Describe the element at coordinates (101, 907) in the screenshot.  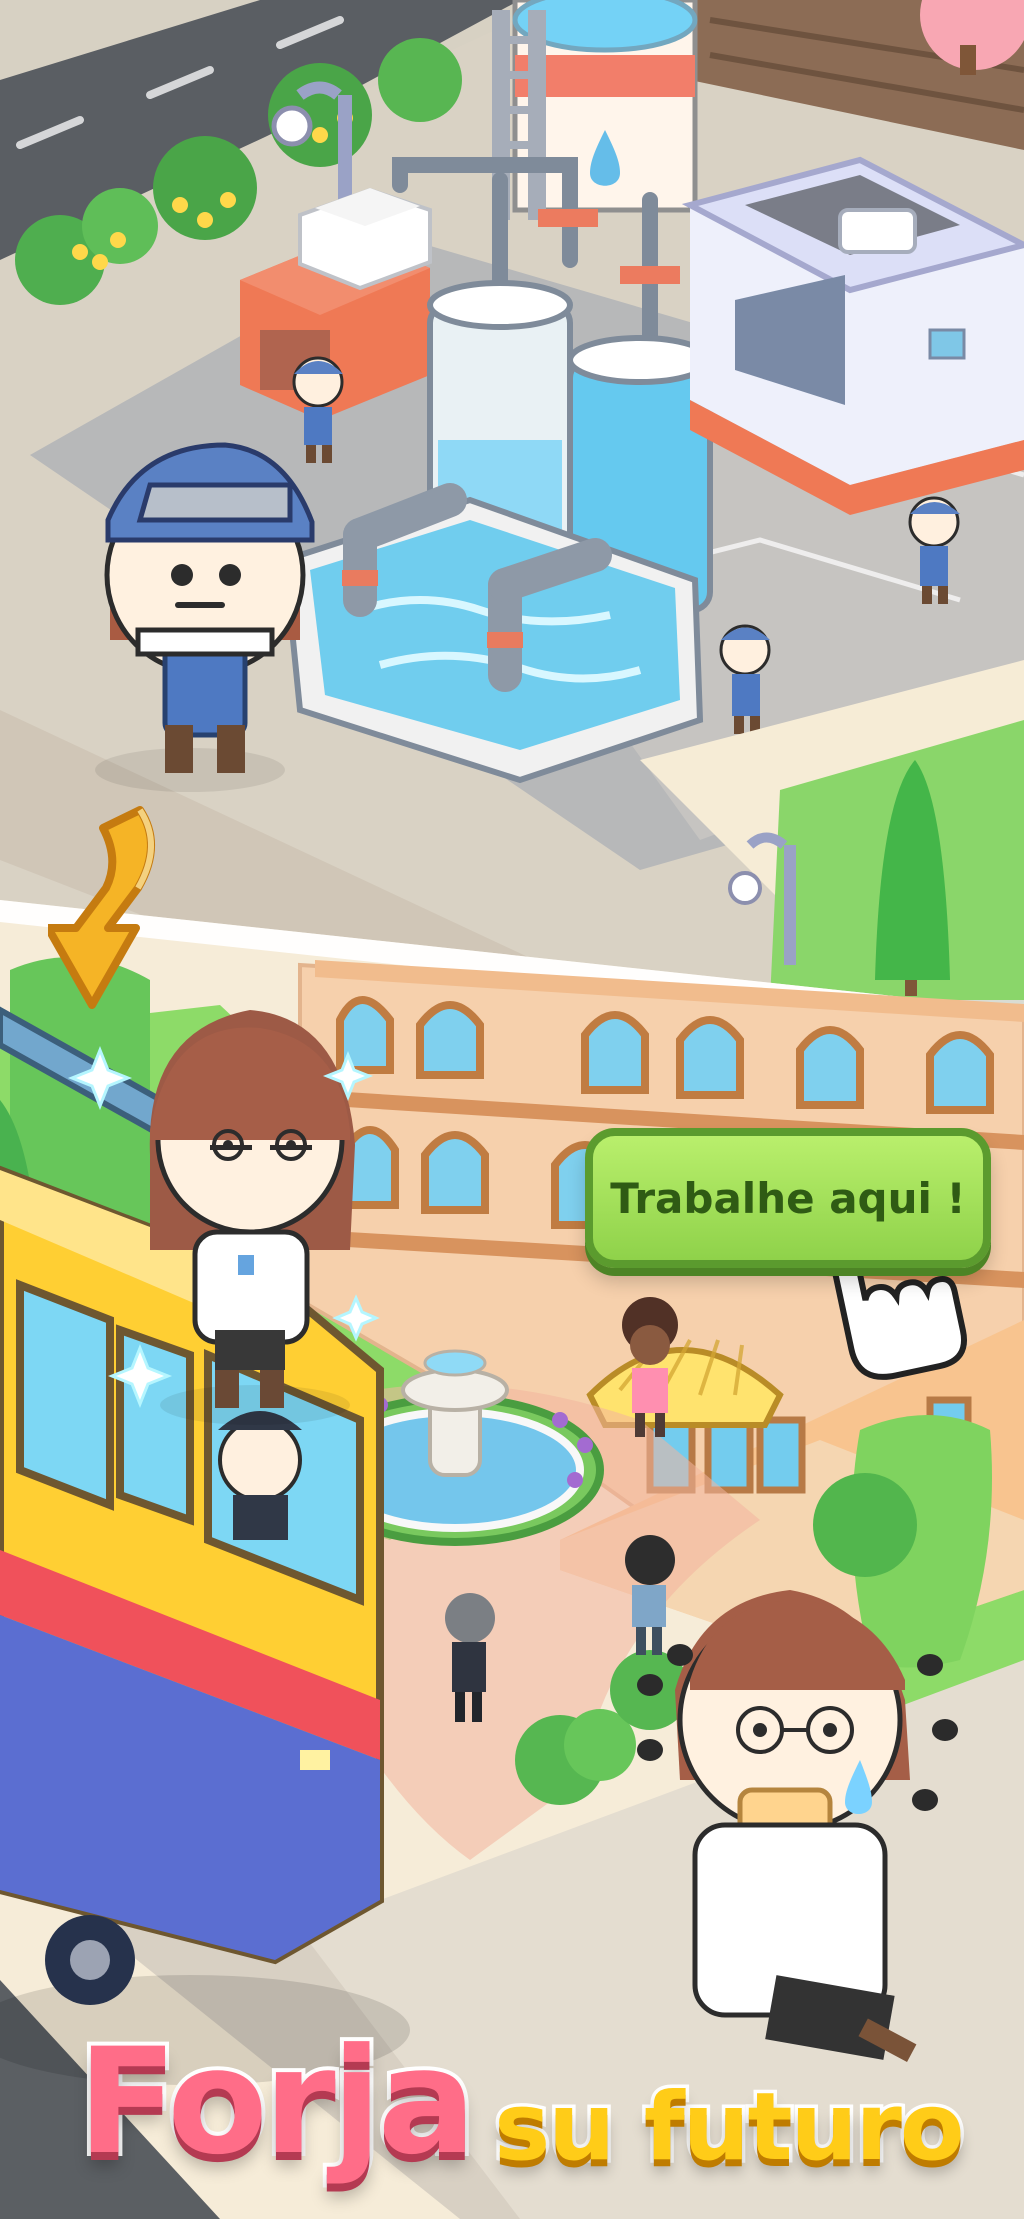
I see `down-arrow-icon` at that location.